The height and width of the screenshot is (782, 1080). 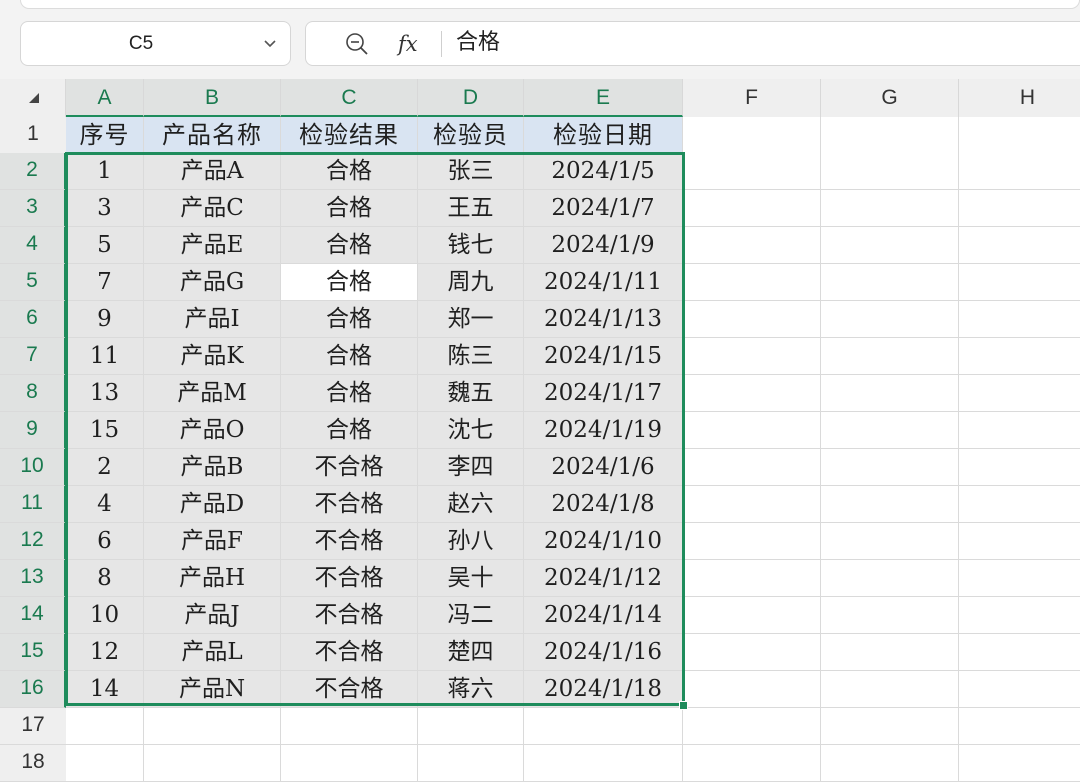 I want to click on data-cell-b2: 产品A, so click(x=212, y=171).